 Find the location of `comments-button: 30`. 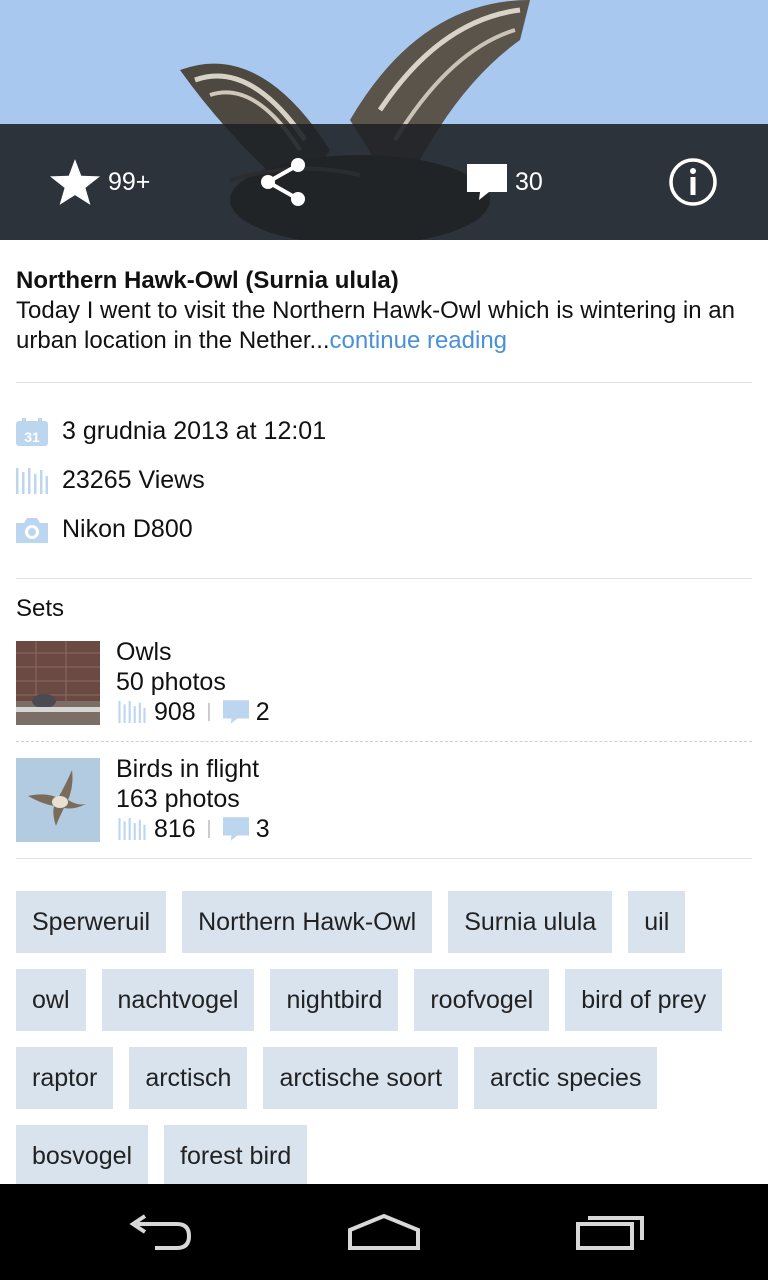

comments-button: 30 is located at coordinates (505, 182).